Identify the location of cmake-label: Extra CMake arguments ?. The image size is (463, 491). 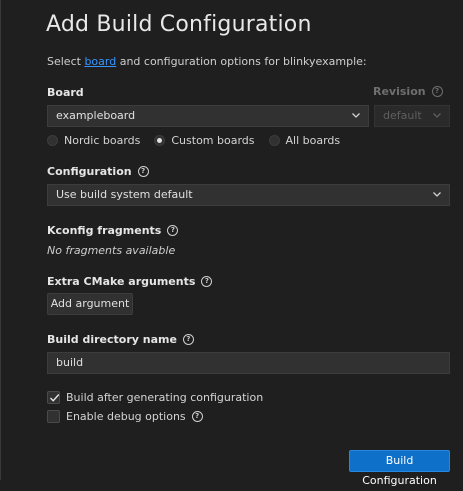
(130, 281).